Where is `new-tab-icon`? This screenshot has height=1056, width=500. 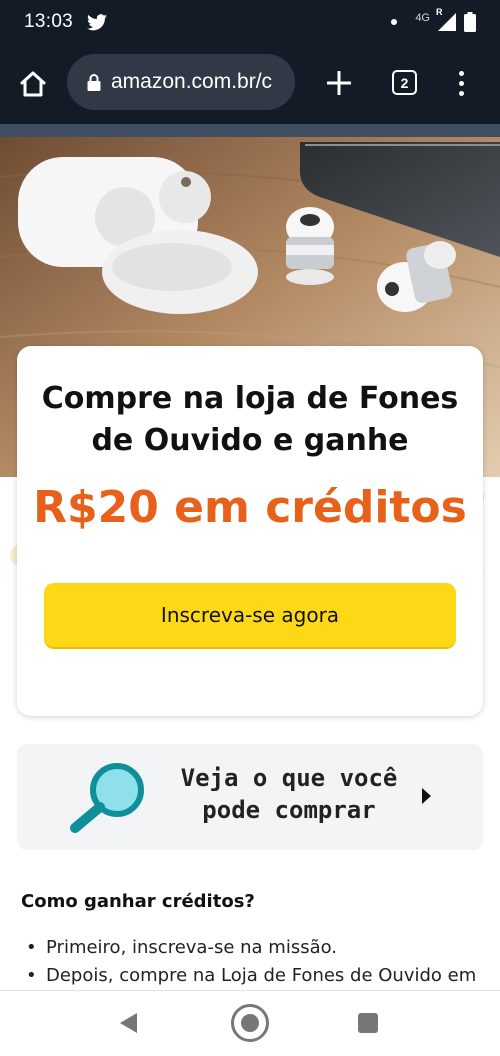
new-tab-icon is located at coordinates (339, 83).